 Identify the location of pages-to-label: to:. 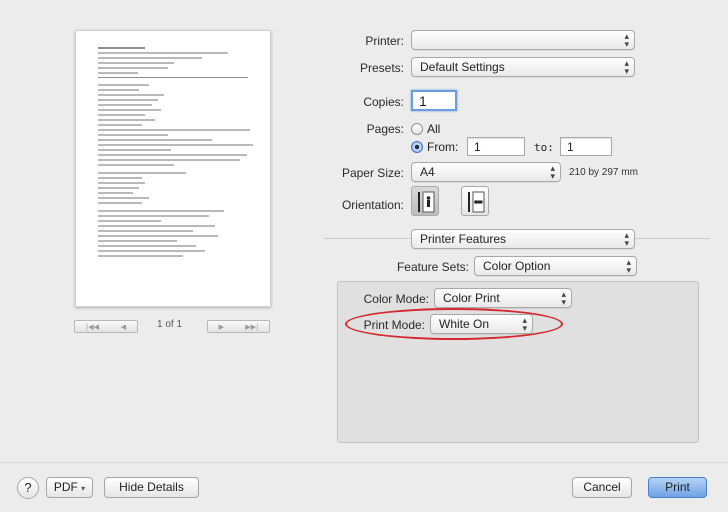
(544, 147).